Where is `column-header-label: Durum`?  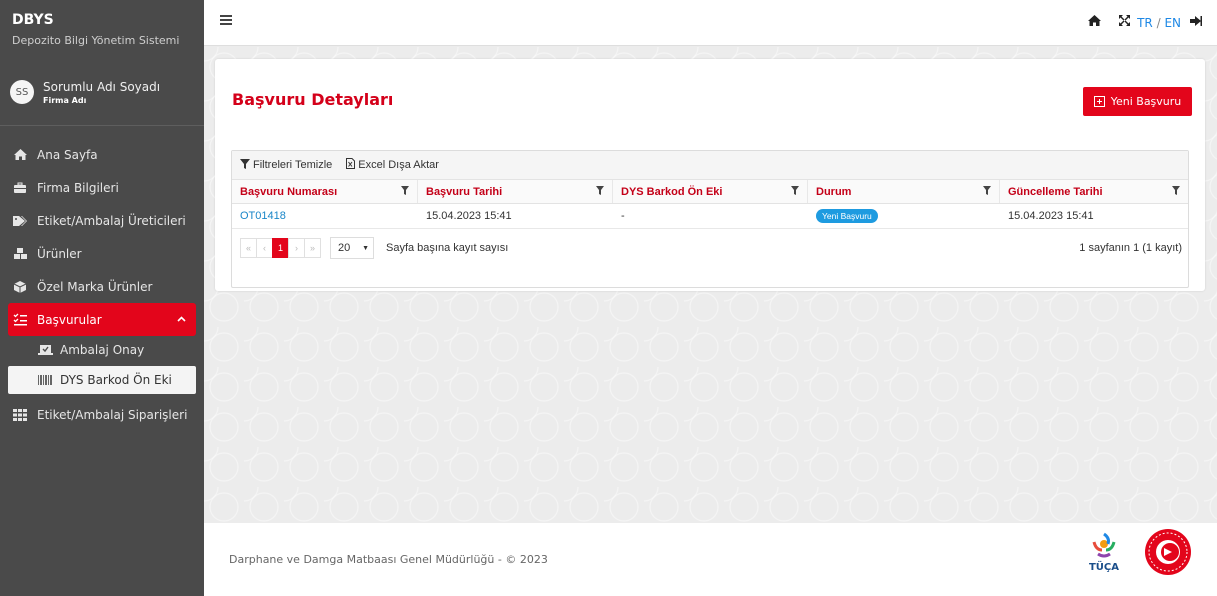 column-header-label: Durum is located at coordinates (834, 191).